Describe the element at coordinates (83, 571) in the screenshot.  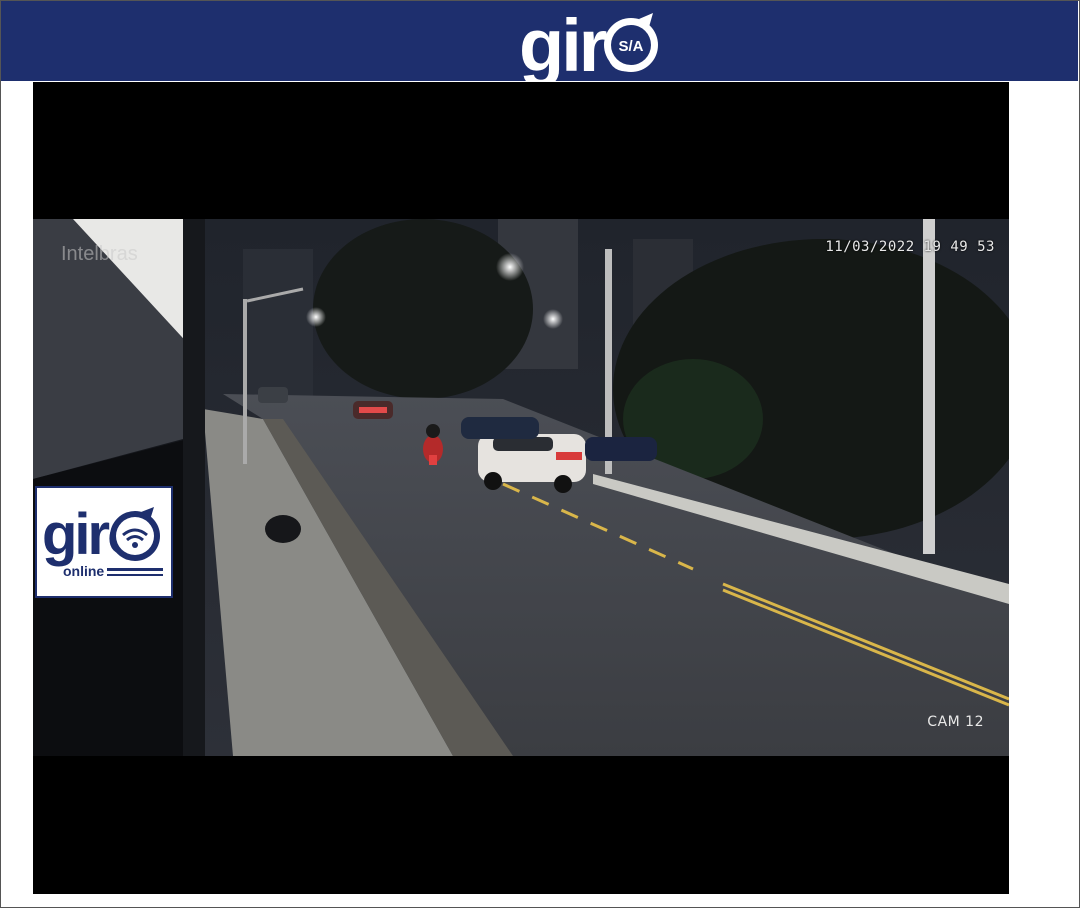
I see `overlay-logo-subtext: online` at that location.